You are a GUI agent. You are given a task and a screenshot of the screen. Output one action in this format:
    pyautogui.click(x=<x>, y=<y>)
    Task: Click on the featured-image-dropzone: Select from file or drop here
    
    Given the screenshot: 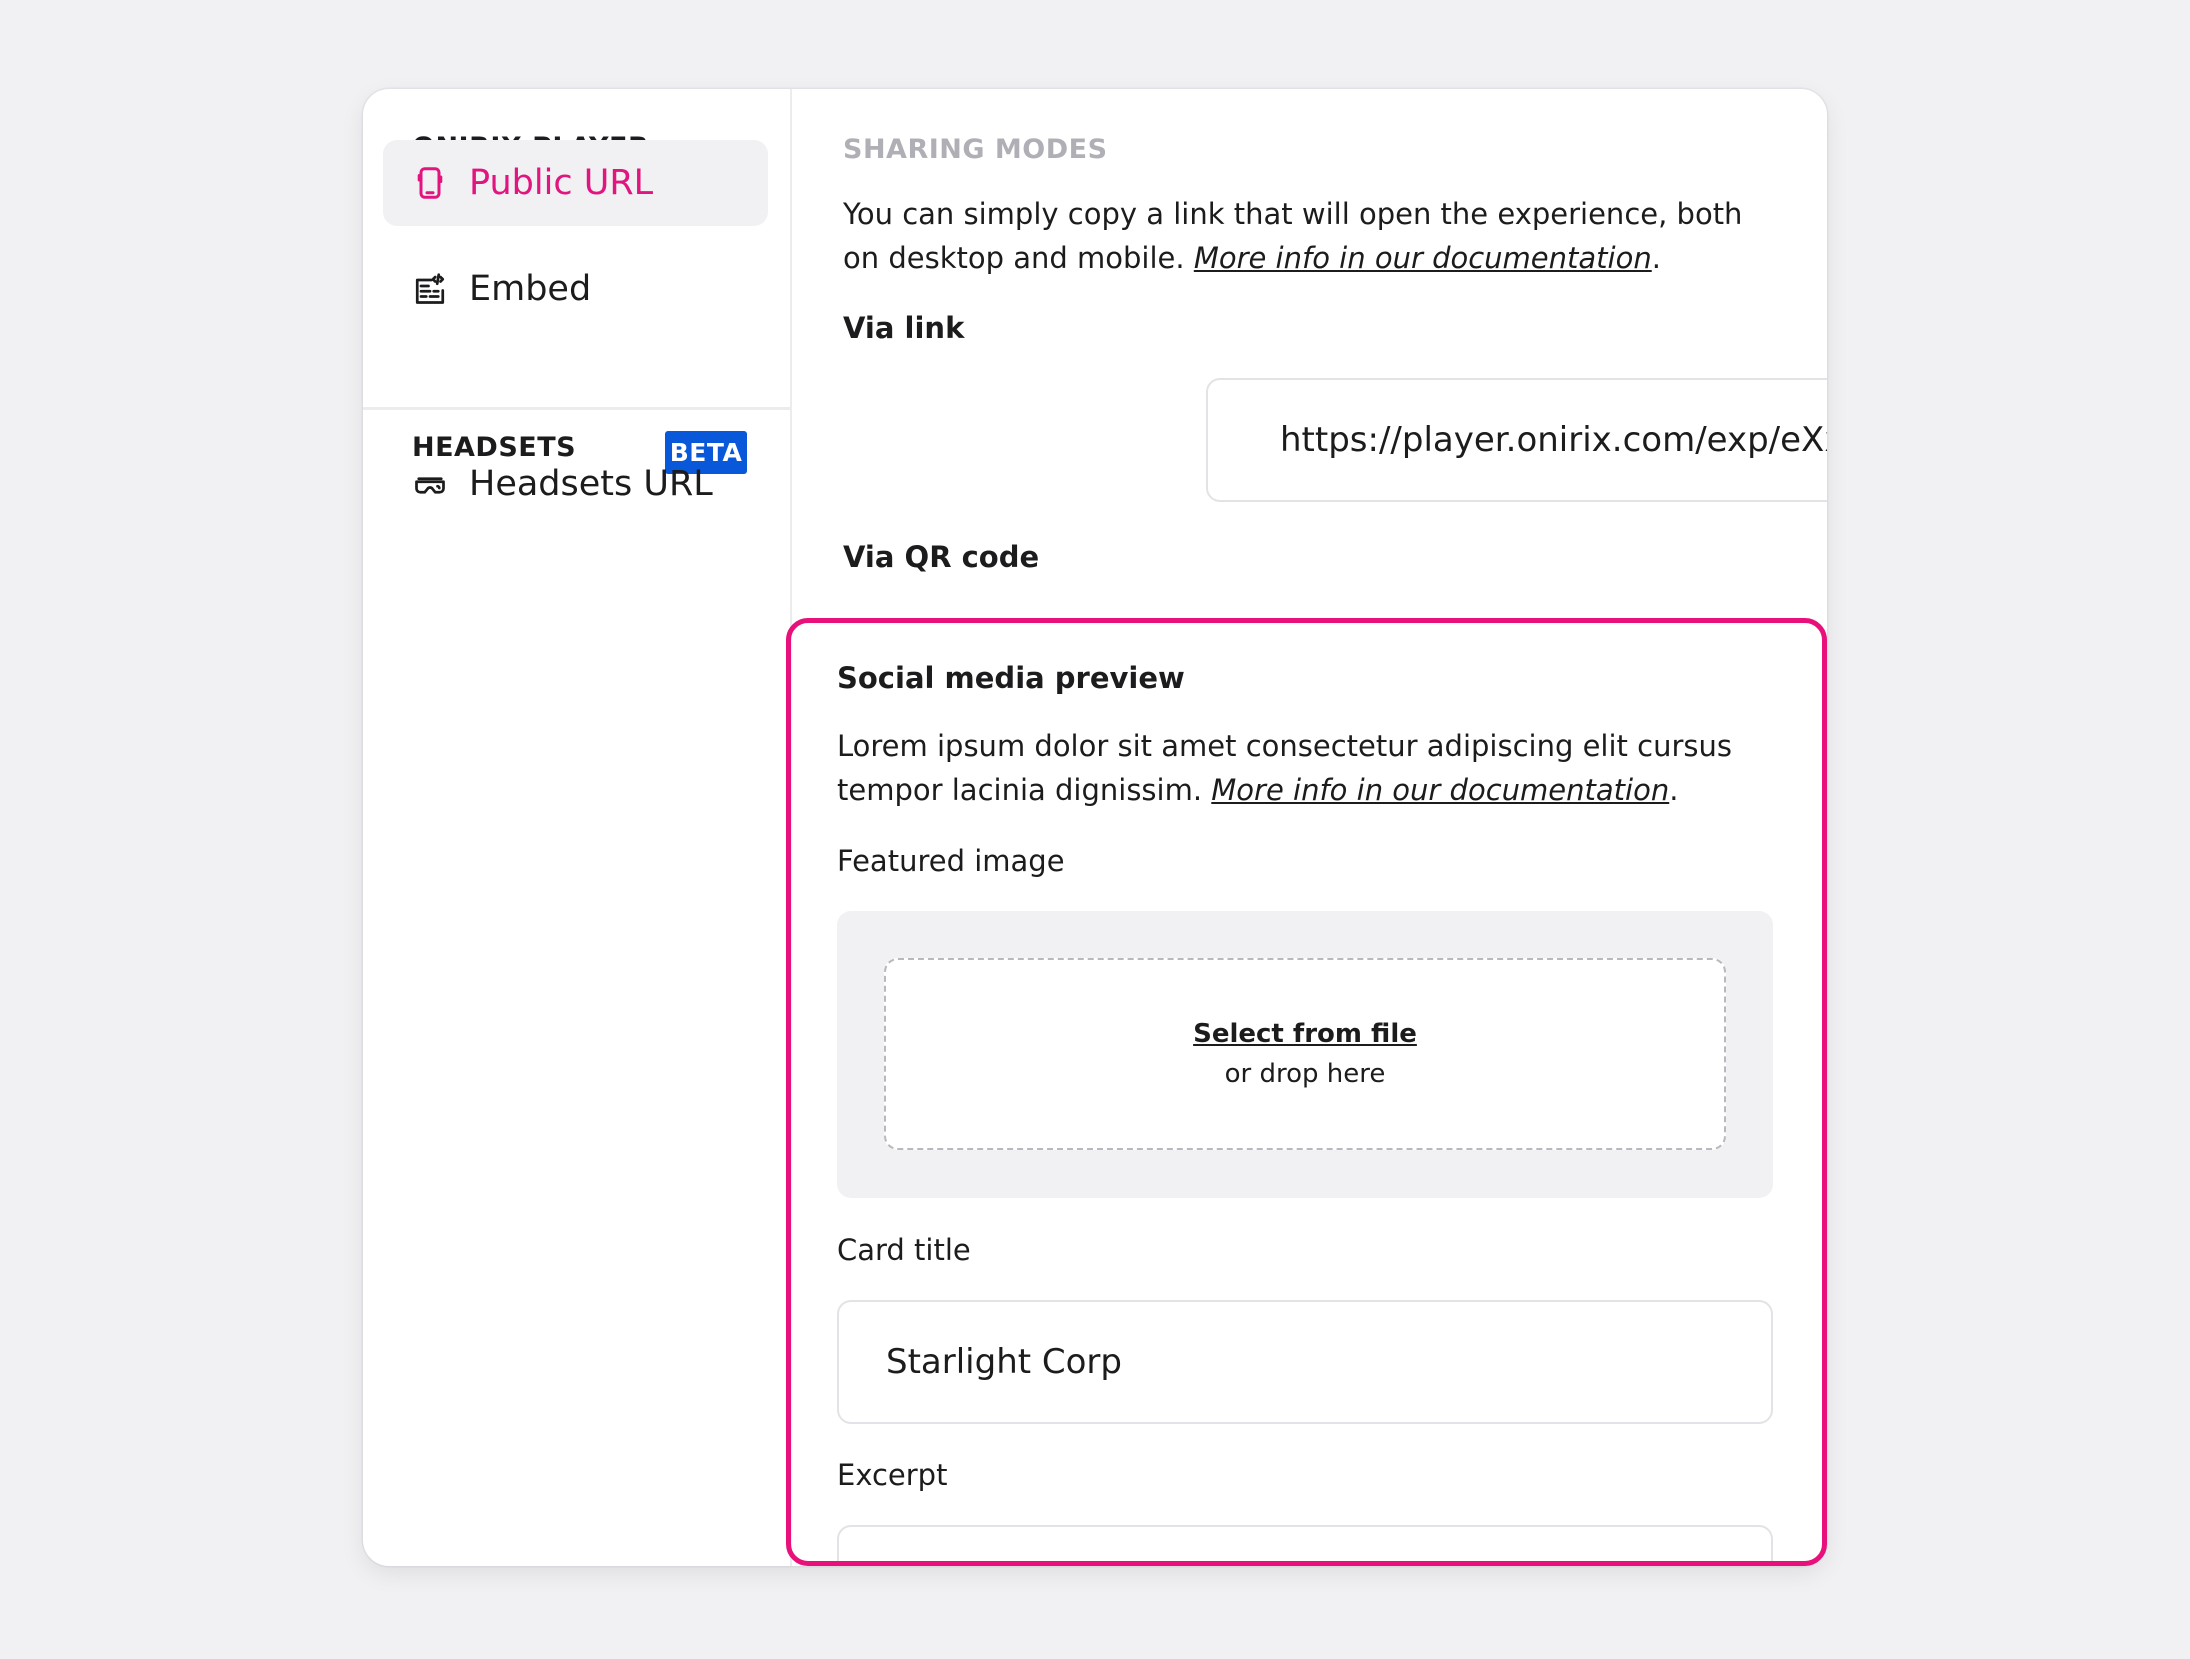 What is the action you would take?
    pyautogui.click(x=1305, y=1054)
    